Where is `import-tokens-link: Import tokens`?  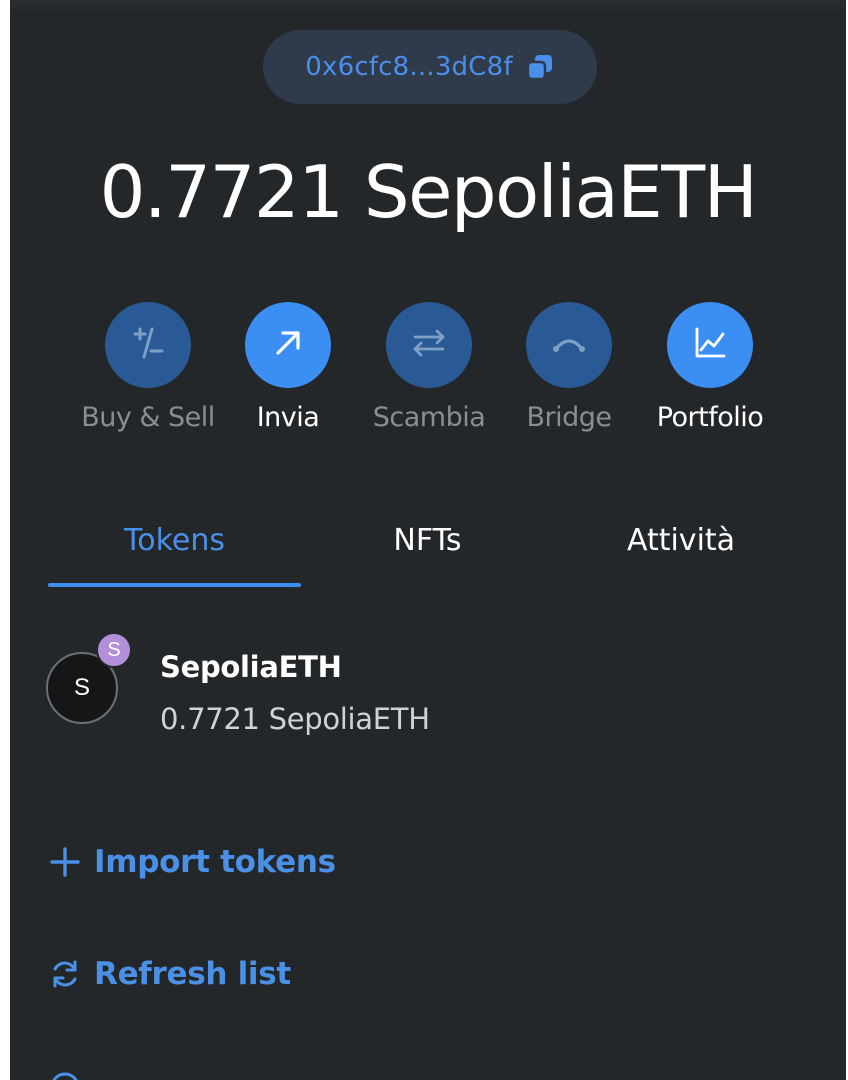
import-tokens-link: Import tokens is located at coordinates (192, 862).